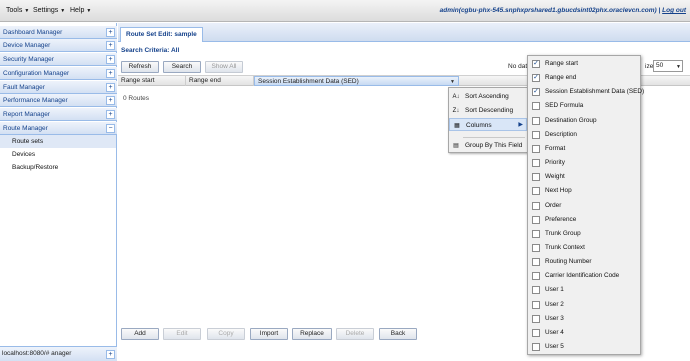 Image resolution: width=690 pixels, height=361 pixels. Describe the element at coordinates (584, 333) in the screenshot. I see `column-option-item: User 4` at that location.